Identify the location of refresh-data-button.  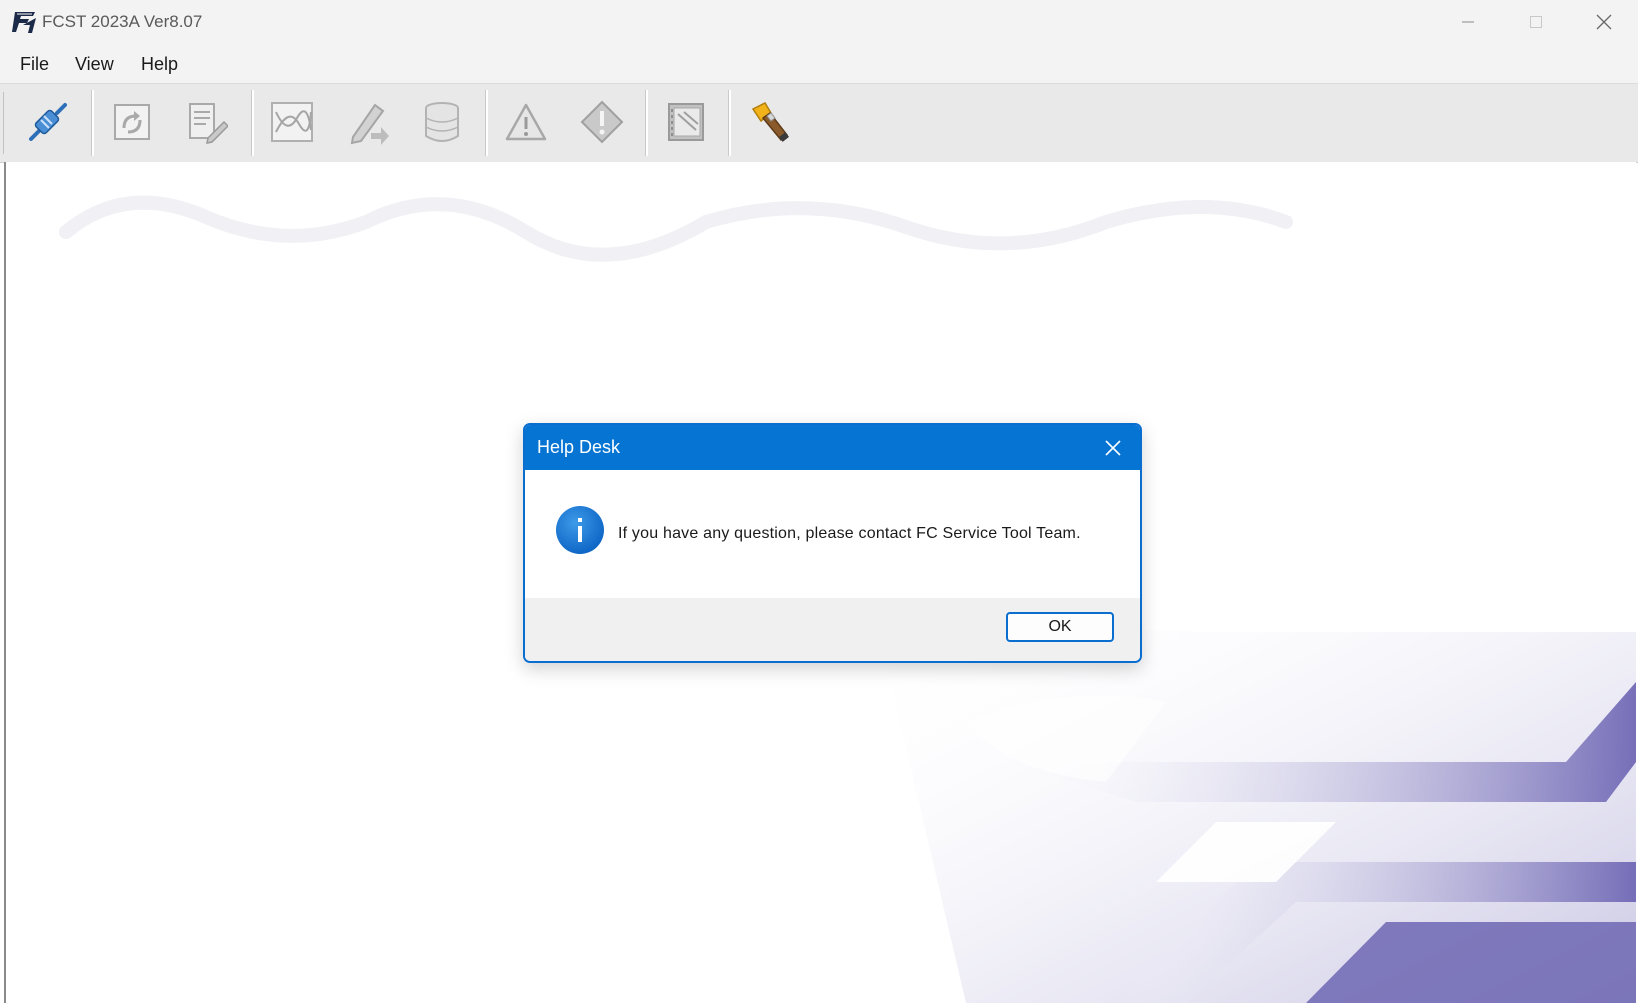
(132, 122).